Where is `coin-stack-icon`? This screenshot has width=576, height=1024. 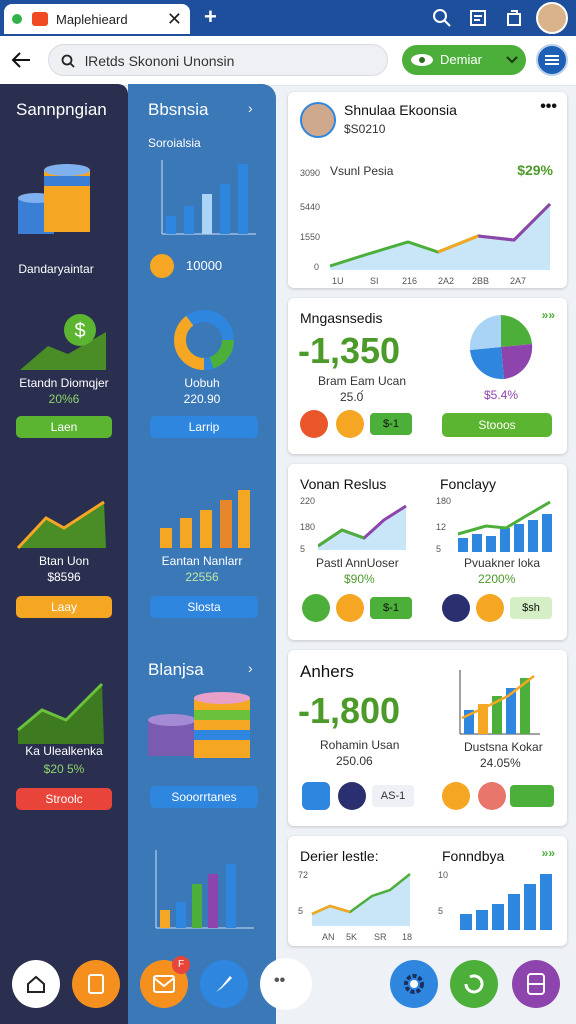 coin-stack-icon is located at coordinates (54, 199).